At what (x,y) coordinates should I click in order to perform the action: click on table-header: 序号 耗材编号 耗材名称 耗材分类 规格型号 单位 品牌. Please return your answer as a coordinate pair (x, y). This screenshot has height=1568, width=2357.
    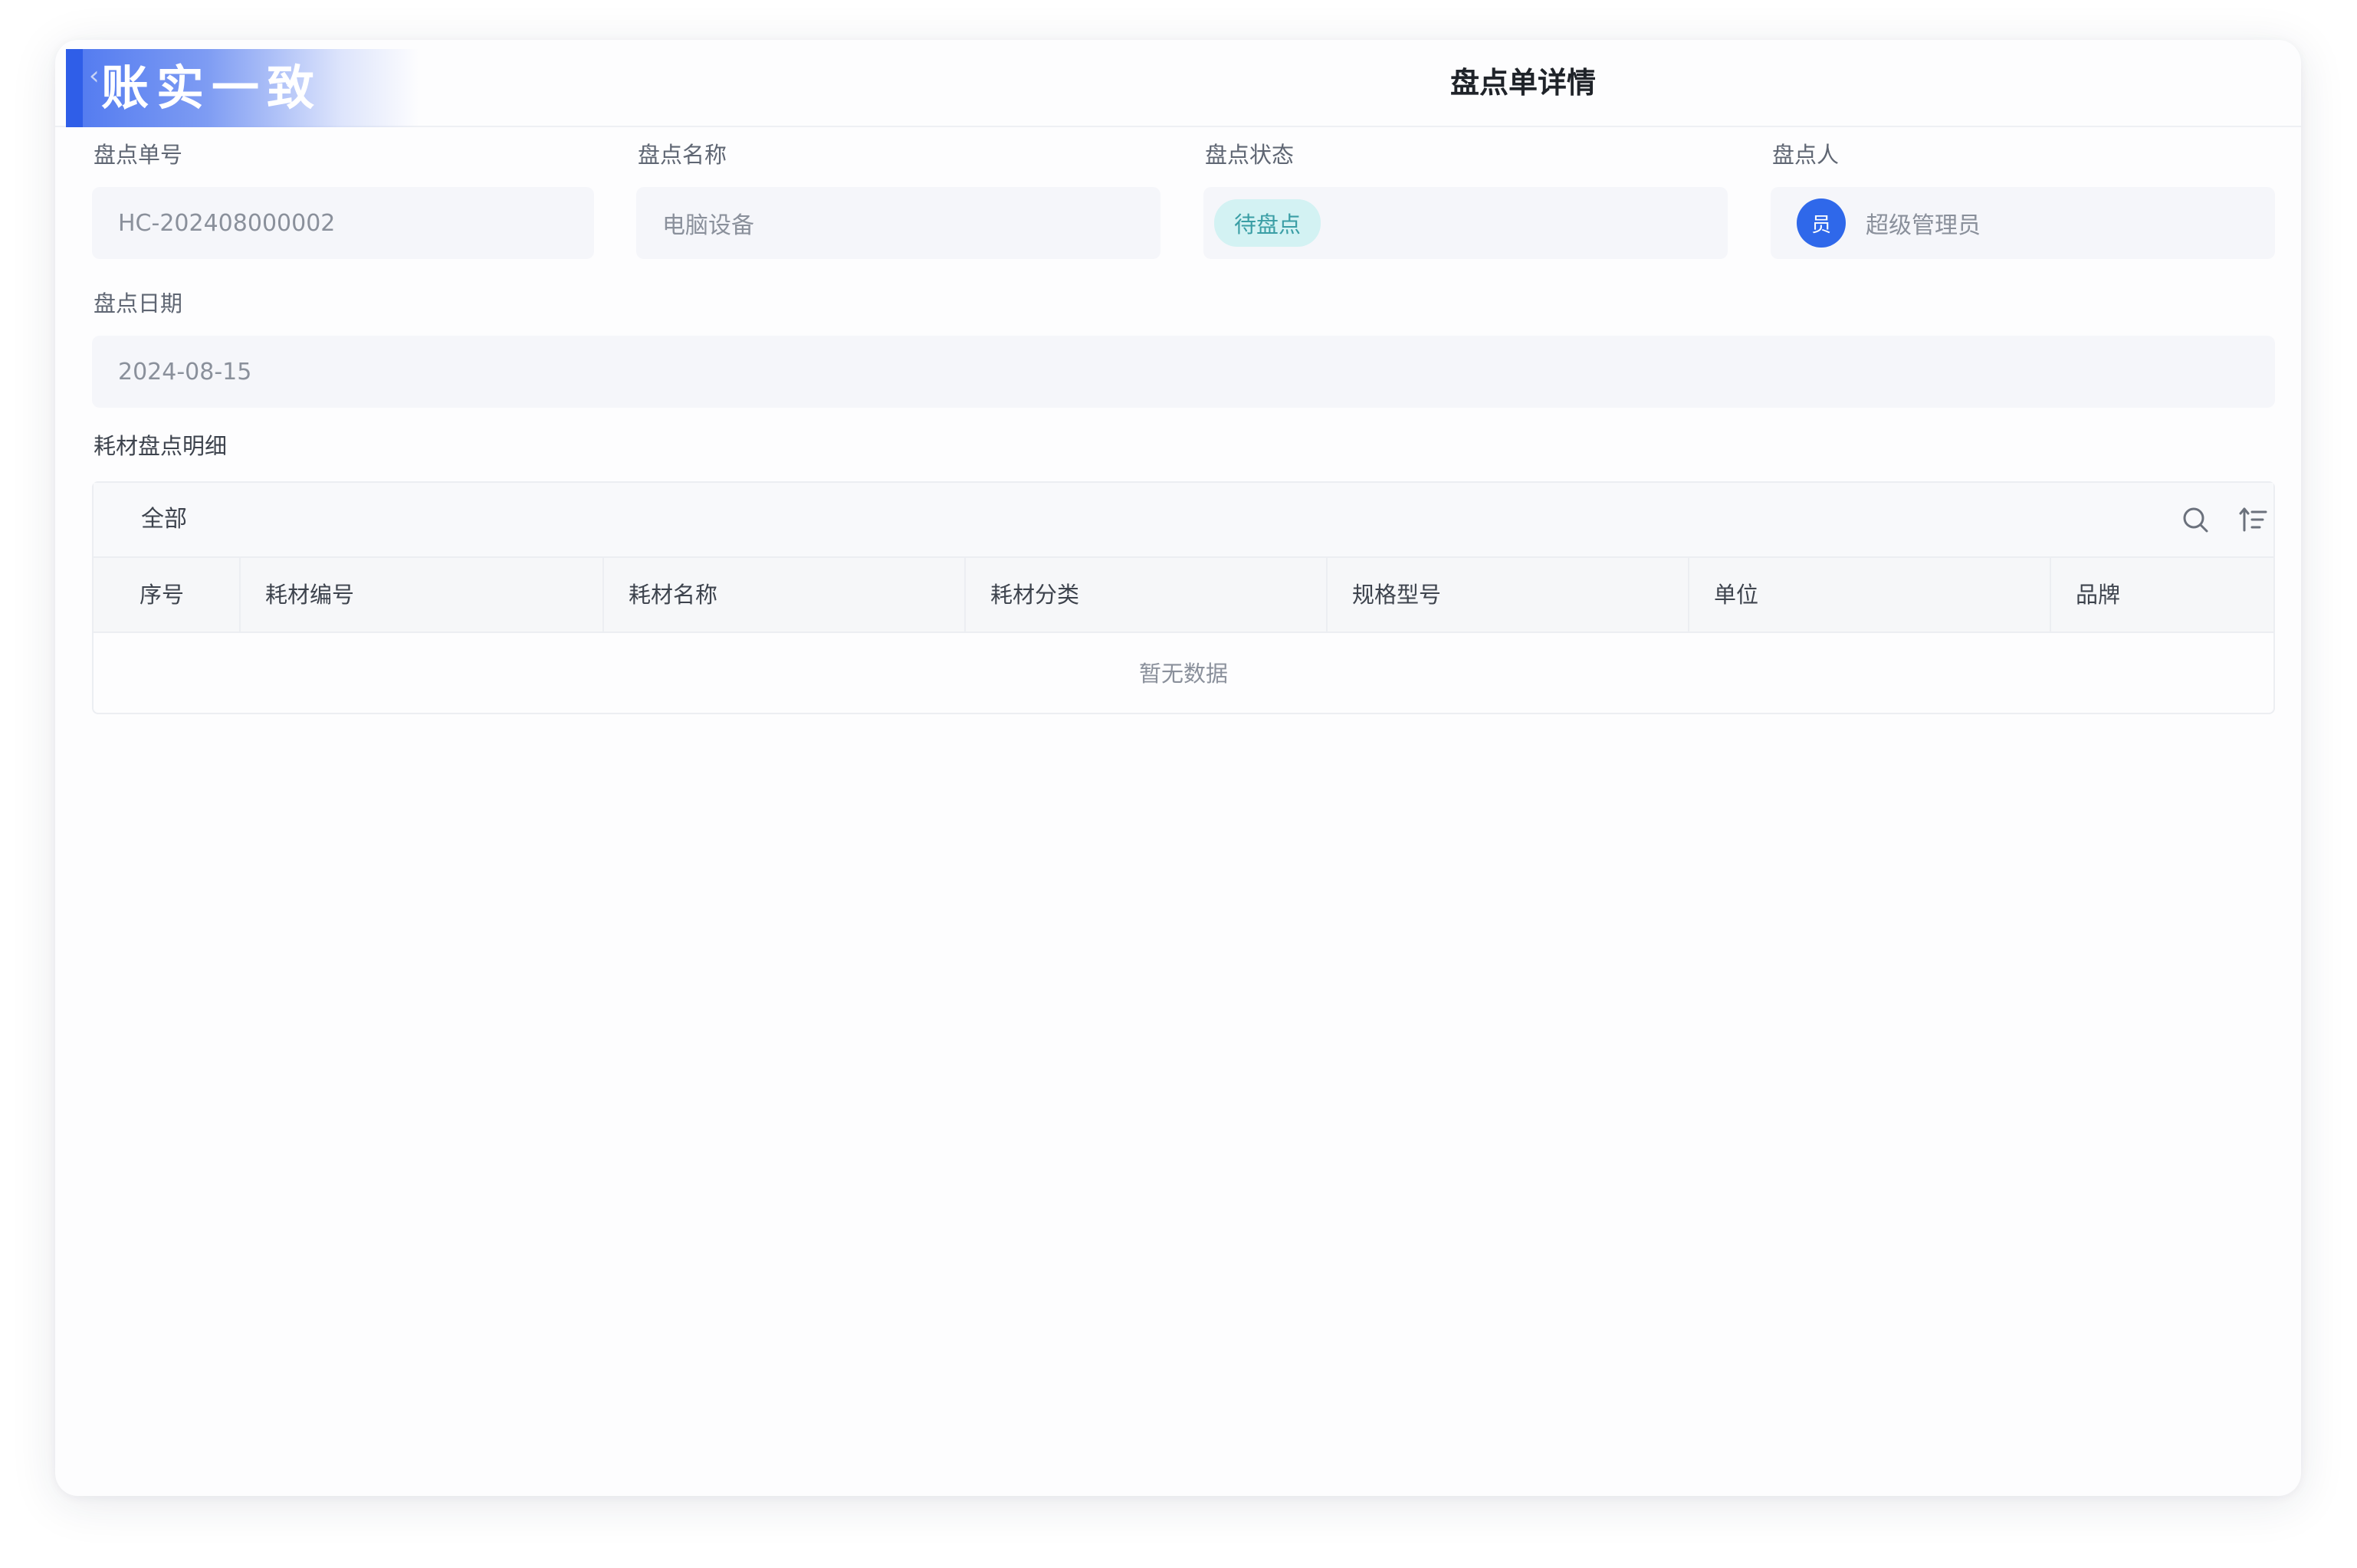
    Looking at the image, I should click on (1183, 595).